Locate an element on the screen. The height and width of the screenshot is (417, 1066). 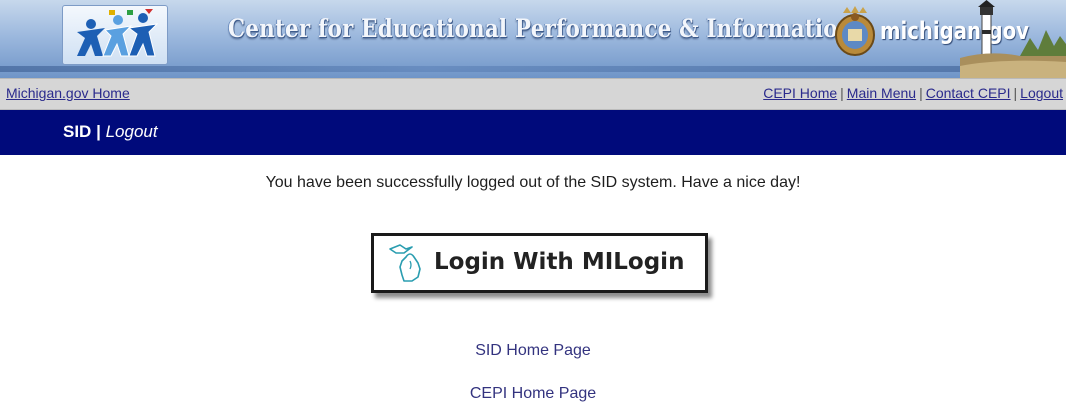
sid-home-page-link: SID Home Page is located at coordinates (533, 350).